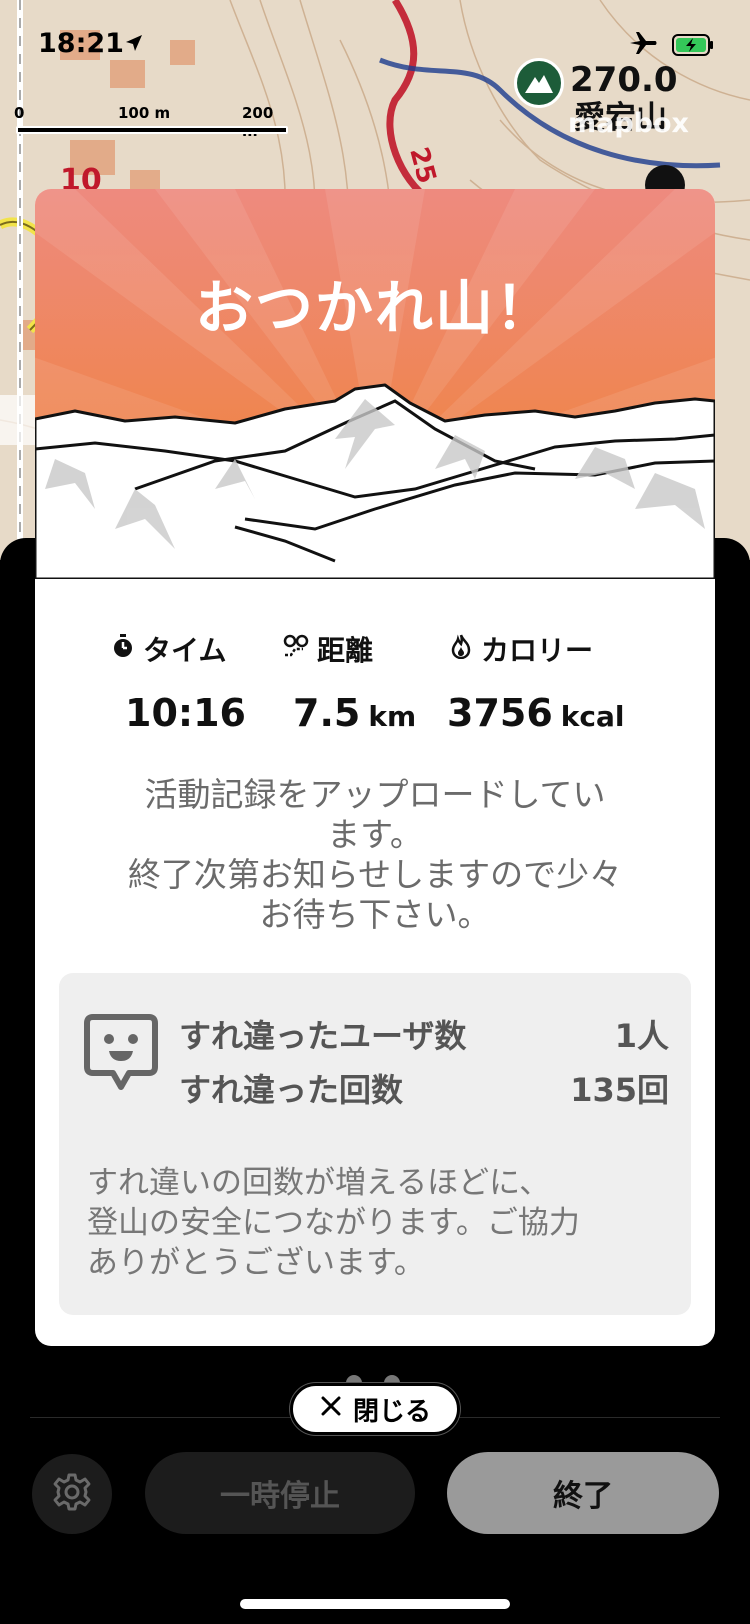 The image size is (750, 1624). I want to click on map-scale-bar: 0 100 m 200 m, so click(151, 122).